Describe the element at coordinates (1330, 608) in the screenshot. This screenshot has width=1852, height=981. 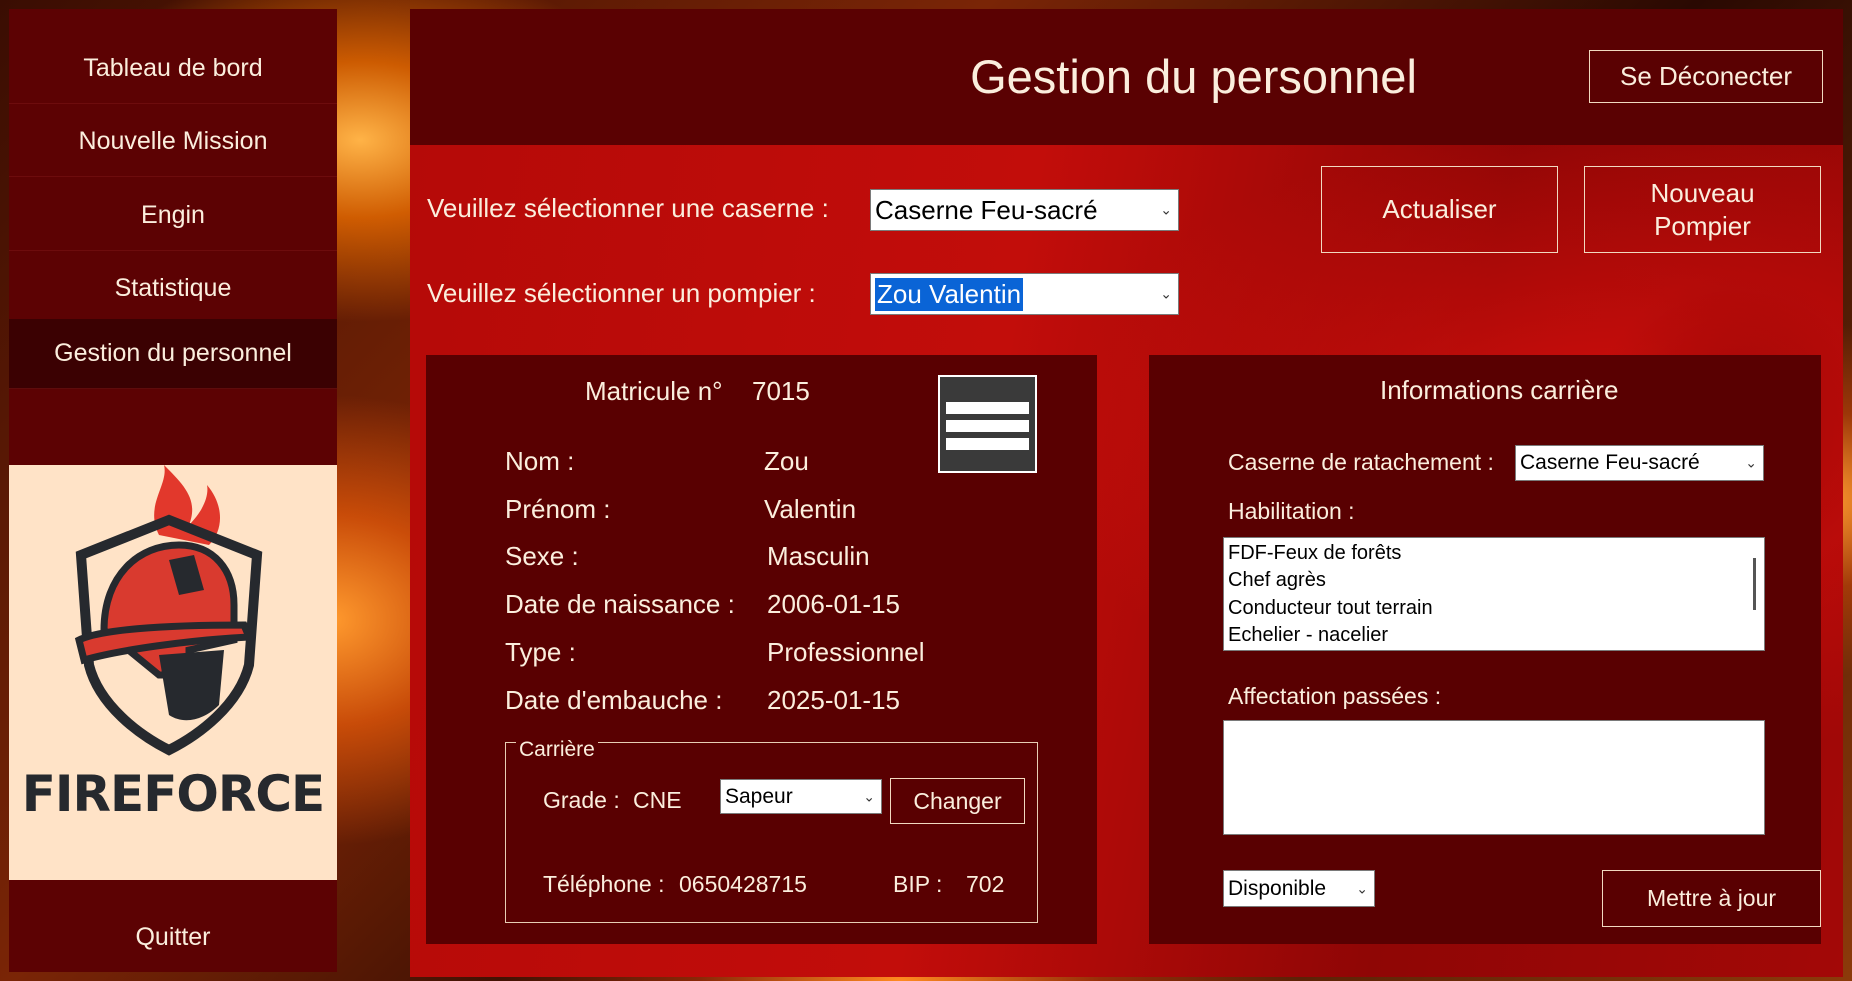
I see `list-item: Conducteur tout terrain` at that location.